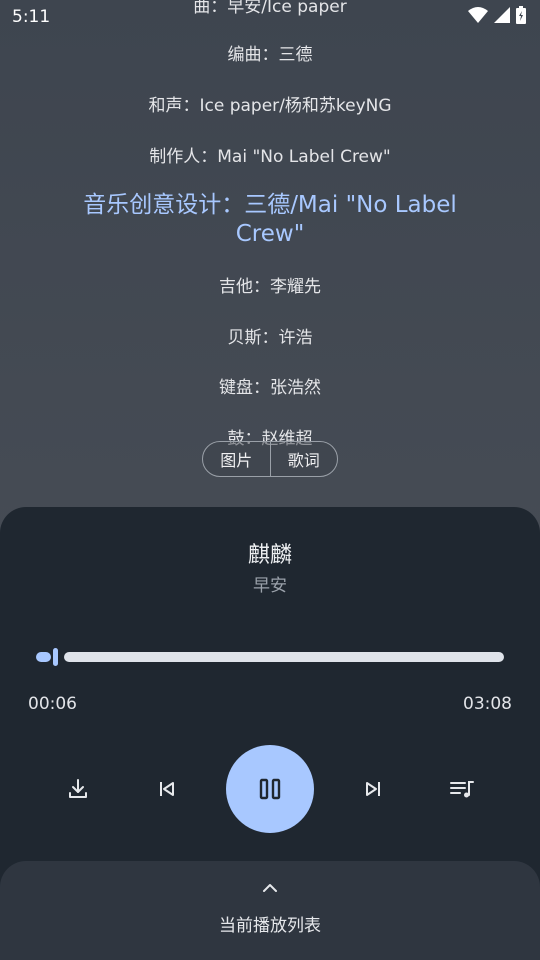  I want to click on skip-next-icon, so click(373, 789).